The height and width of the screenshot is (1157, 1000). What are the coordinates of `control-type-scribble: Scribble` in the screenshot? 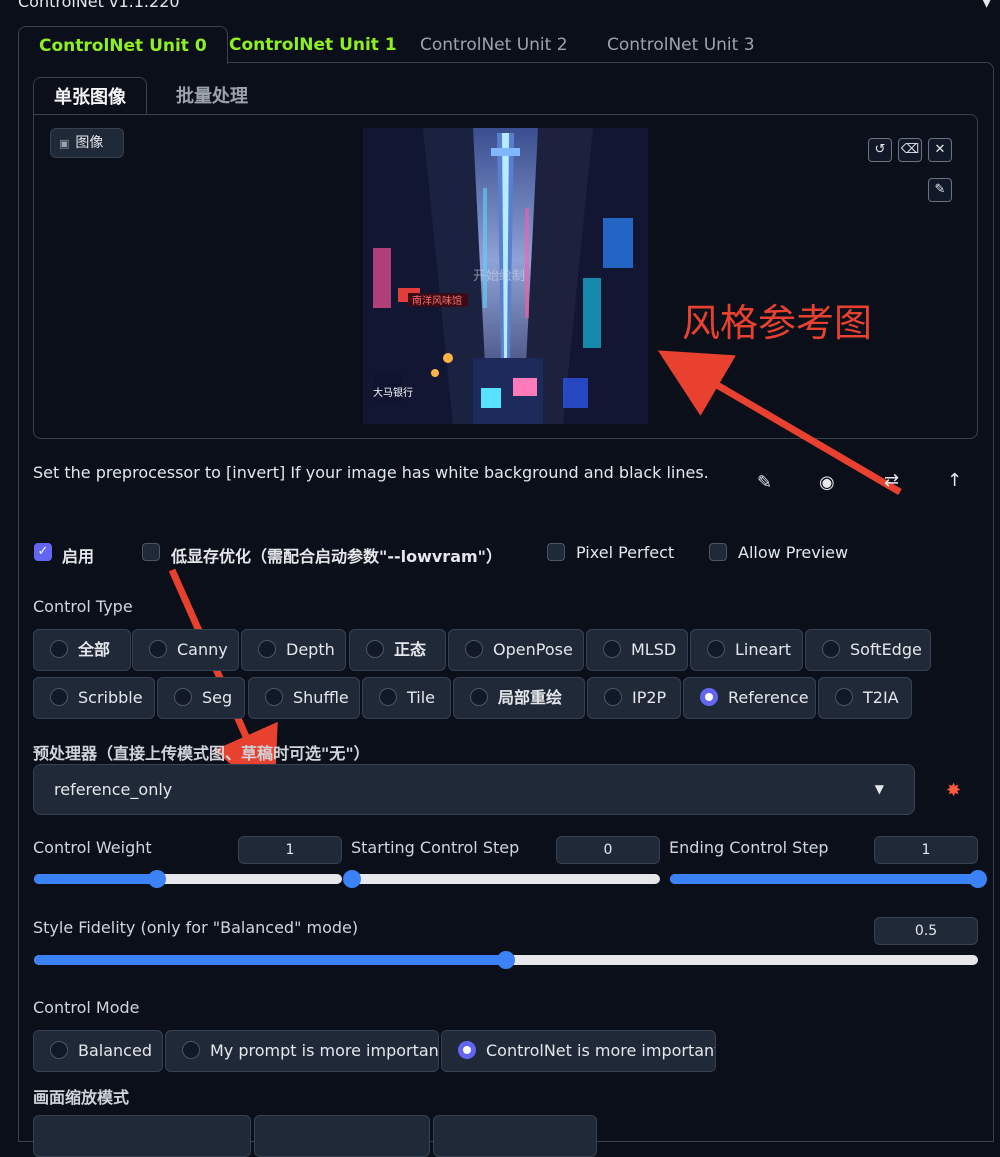 It's located at (94, 698).